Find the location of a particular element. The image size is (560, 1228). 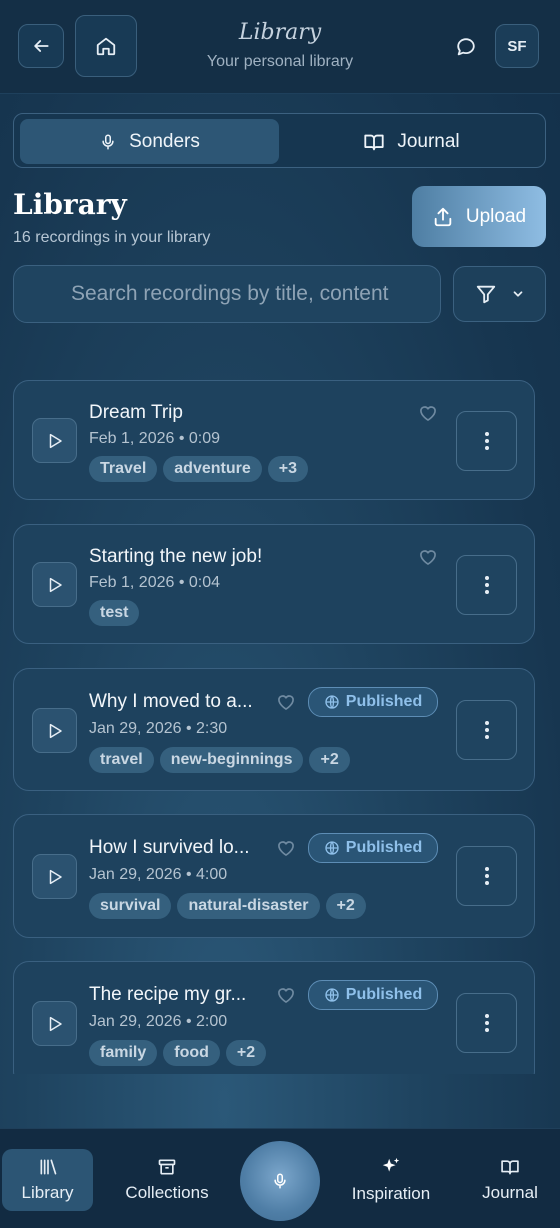

tag-list: family food +2 is located at coordinates (178, 1053).